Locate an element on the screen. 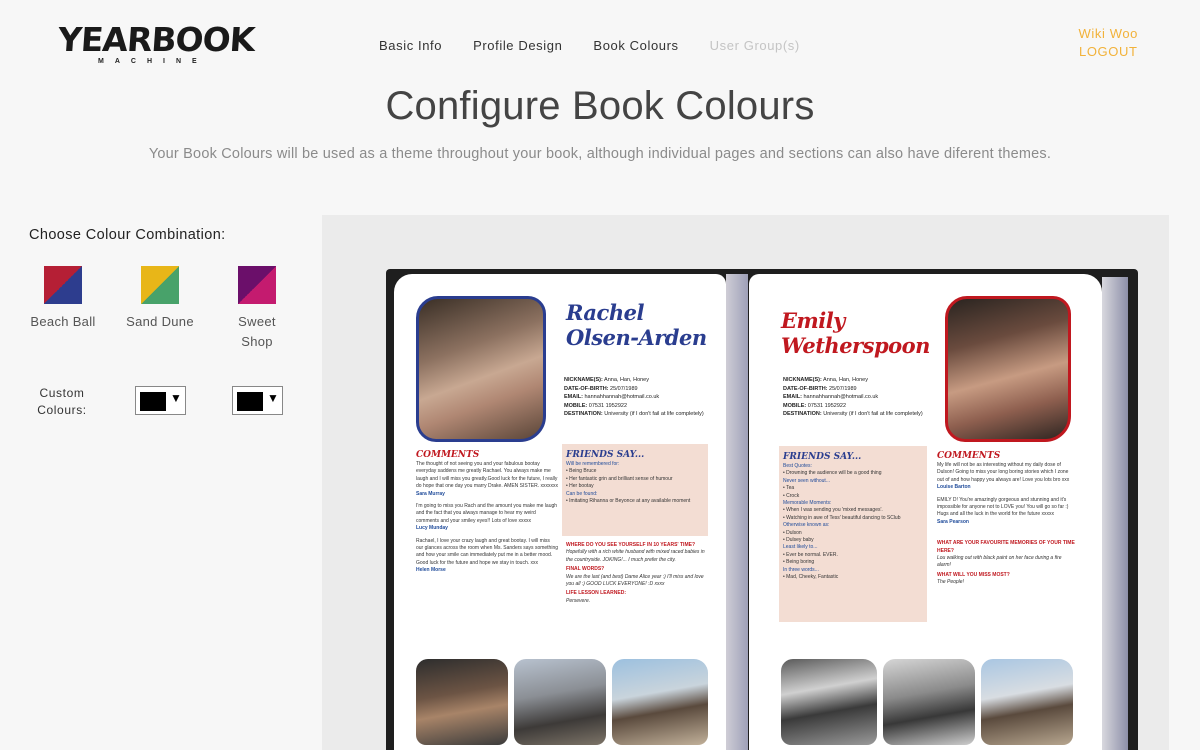 The image size is (1200, 750). logo-wordmark: YEARBOOK is located at coordinates (156, 39).